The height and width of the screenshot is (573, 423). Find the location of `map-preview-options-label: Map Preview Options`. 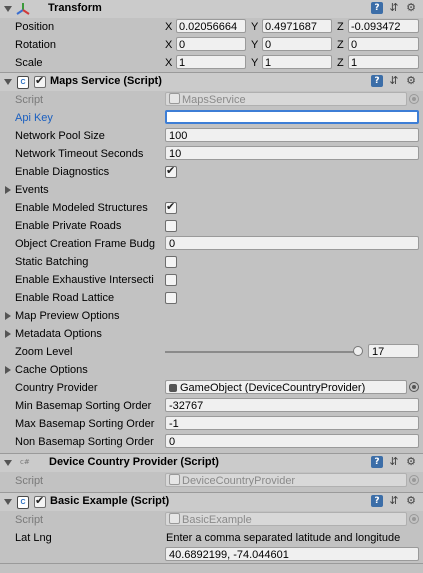

map-preview-options-label: Map Preview Options is located at coordinates (67, 316).